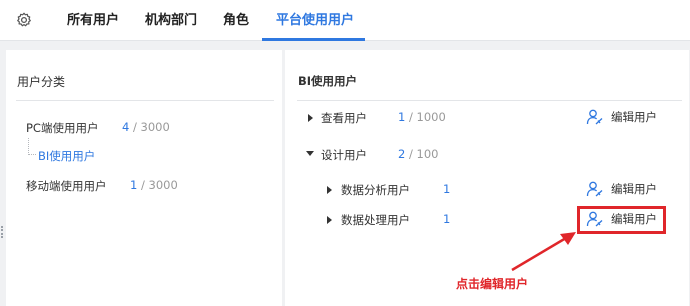 This screenshot has width=690, height=306. I want to click on annotation-text: 点击编辑用户, so click(492, 284).